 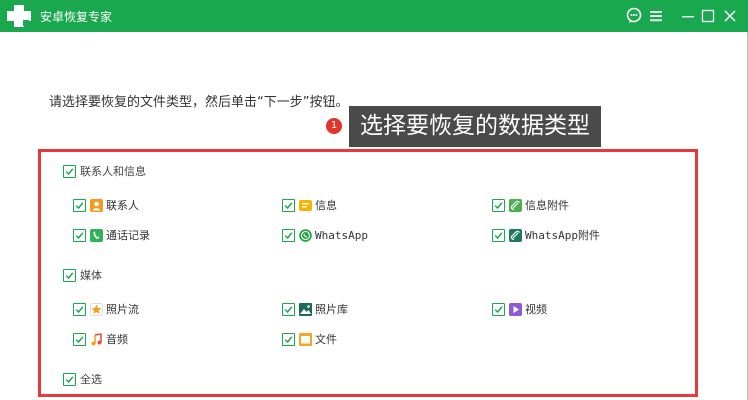 I want to click on option-label: 通话记录, so click(x=128, y=235).